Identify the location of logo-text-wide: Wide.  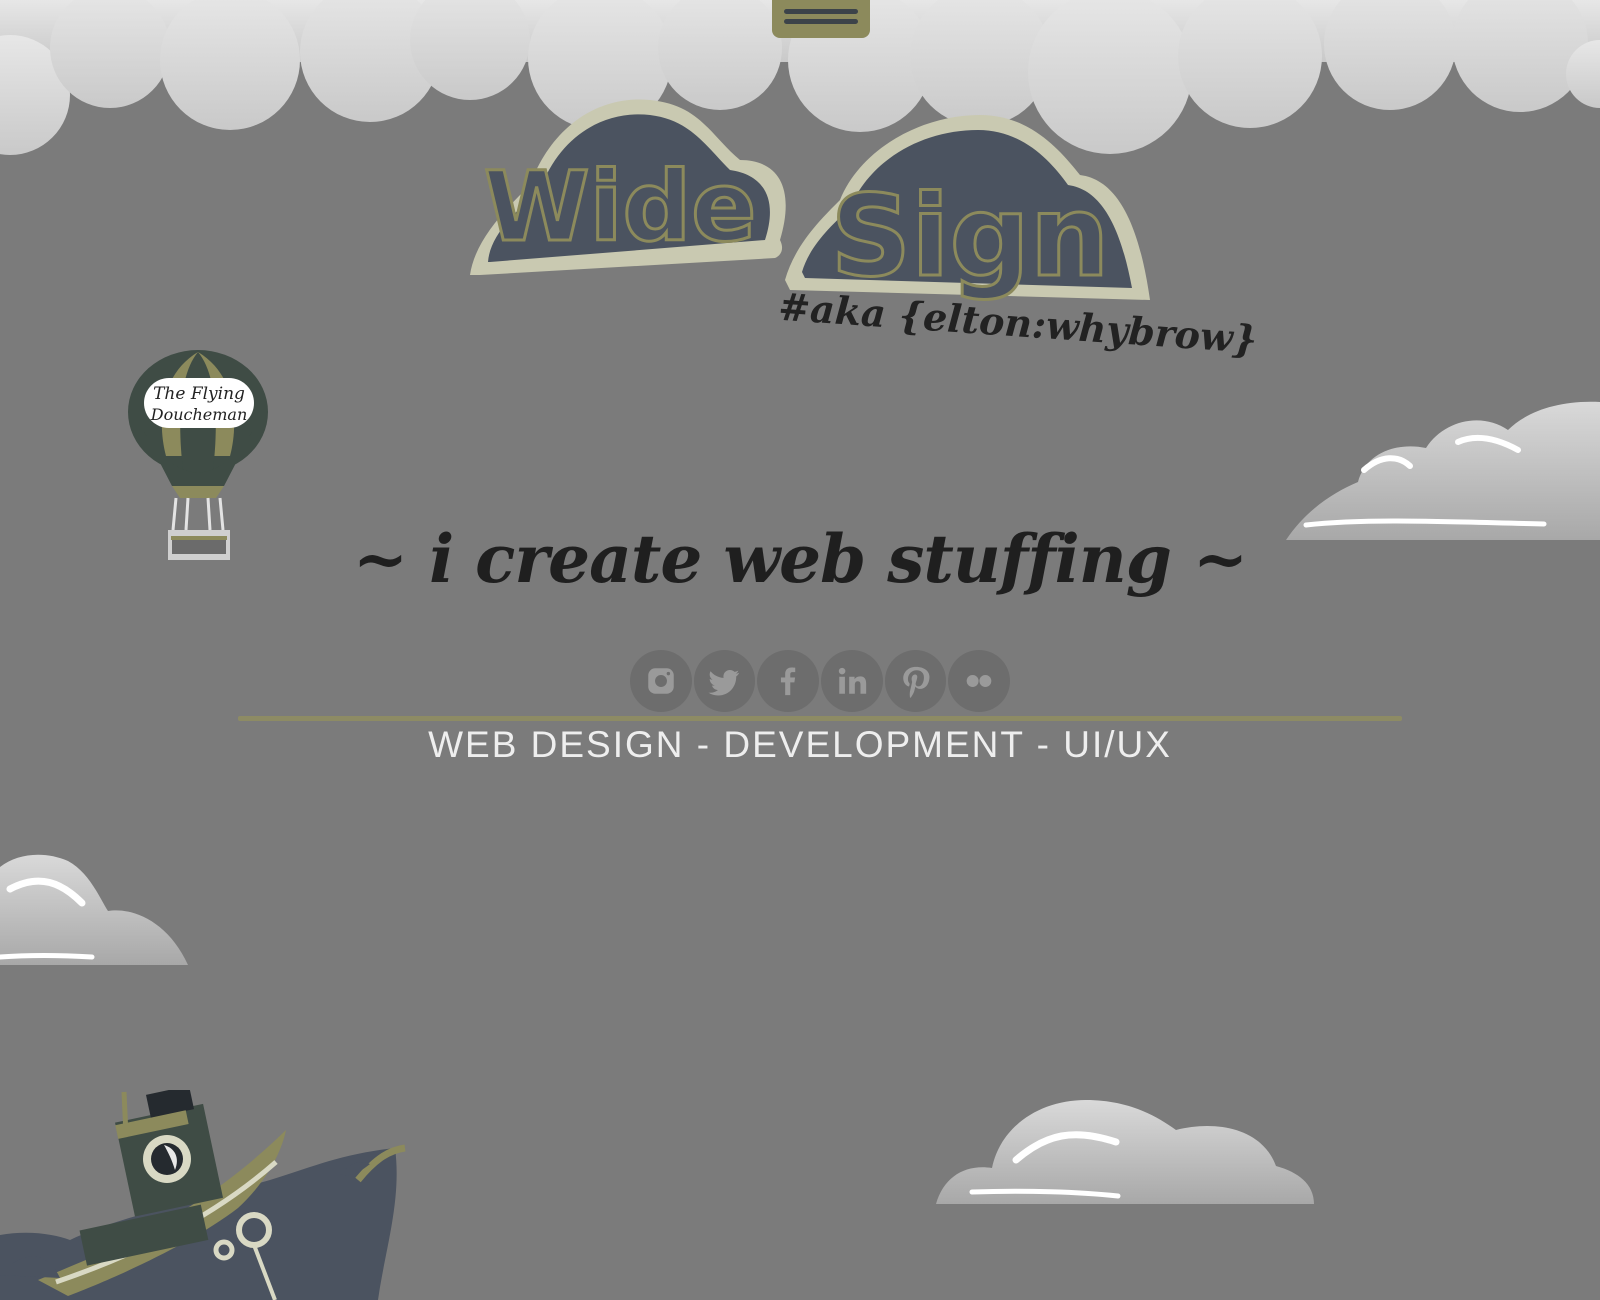
(620, 207).